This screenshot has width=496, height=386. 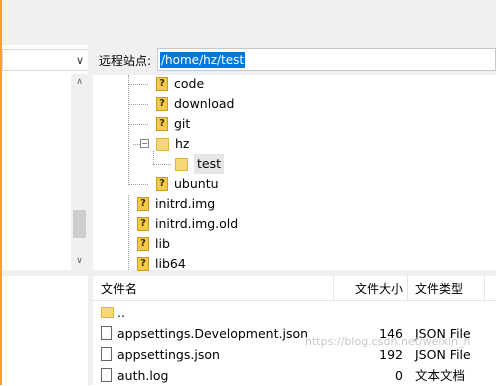 I want to click on tree-item-ubuntu: ? ubuntu, so click(x=187, y=184).